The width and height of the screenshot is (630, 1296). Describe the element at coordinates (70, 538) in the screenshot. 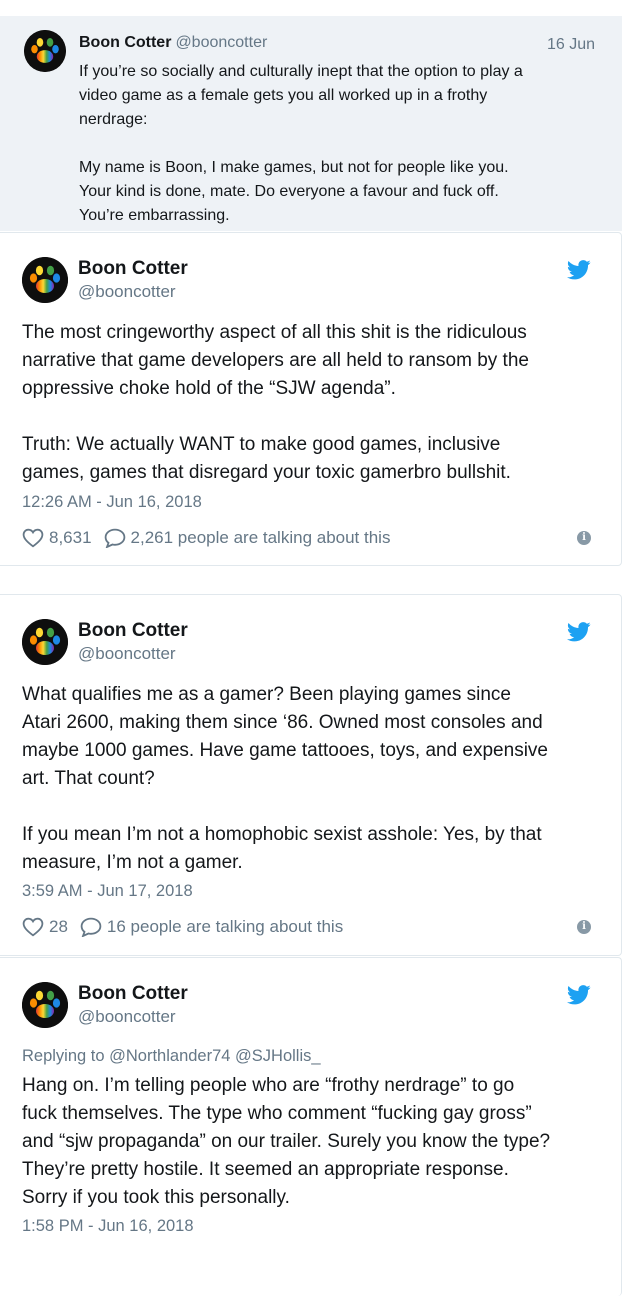

I see `like-count: 8,631` at that location.